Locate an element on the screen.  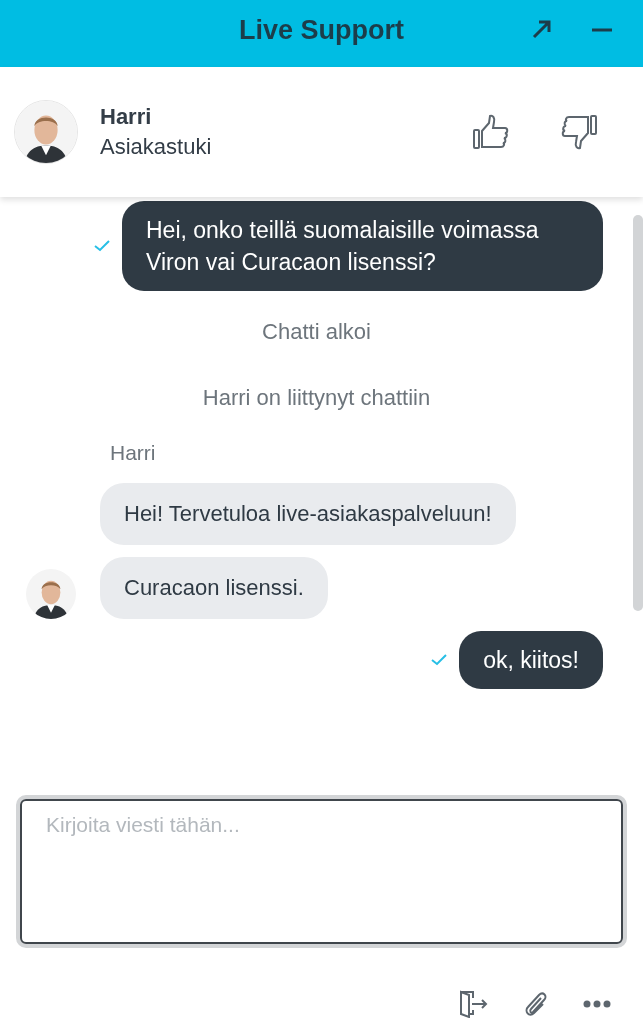
sent-message: ok, kiitos! is located at coordinates (531, 660).